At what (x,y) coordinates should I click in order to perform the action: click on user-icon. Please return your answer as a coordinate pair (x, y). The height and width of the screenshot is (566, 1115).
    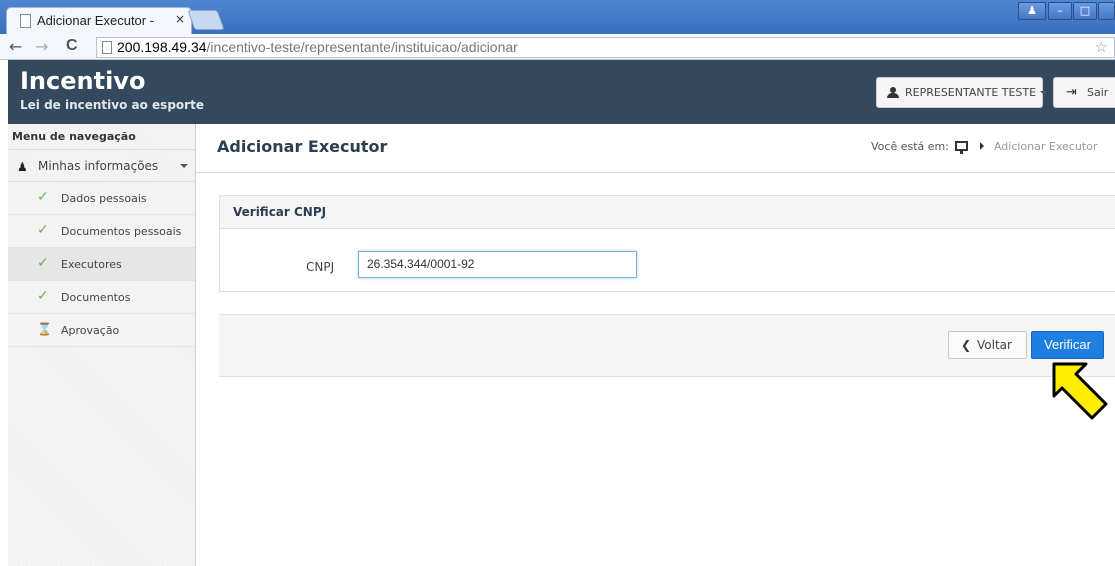
    Looking at the image, I should click on (893, 92).